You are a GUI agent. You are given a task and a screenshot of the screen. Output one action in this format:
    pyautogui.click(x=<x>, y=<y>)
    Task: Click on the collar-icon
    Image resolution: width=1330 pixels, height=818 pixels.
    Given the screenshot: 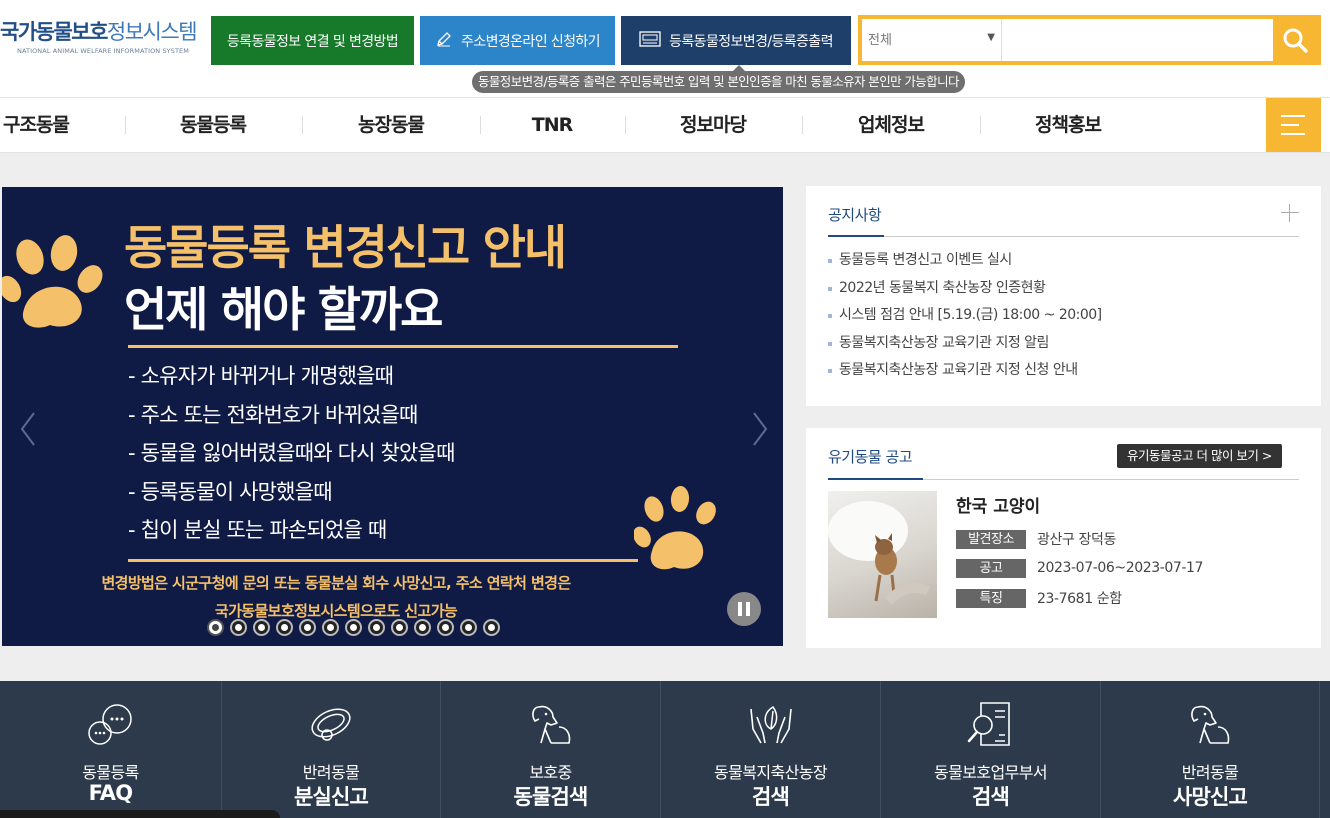 What is the action you would take?
    pyautogui.click(x=331, y=724)
    